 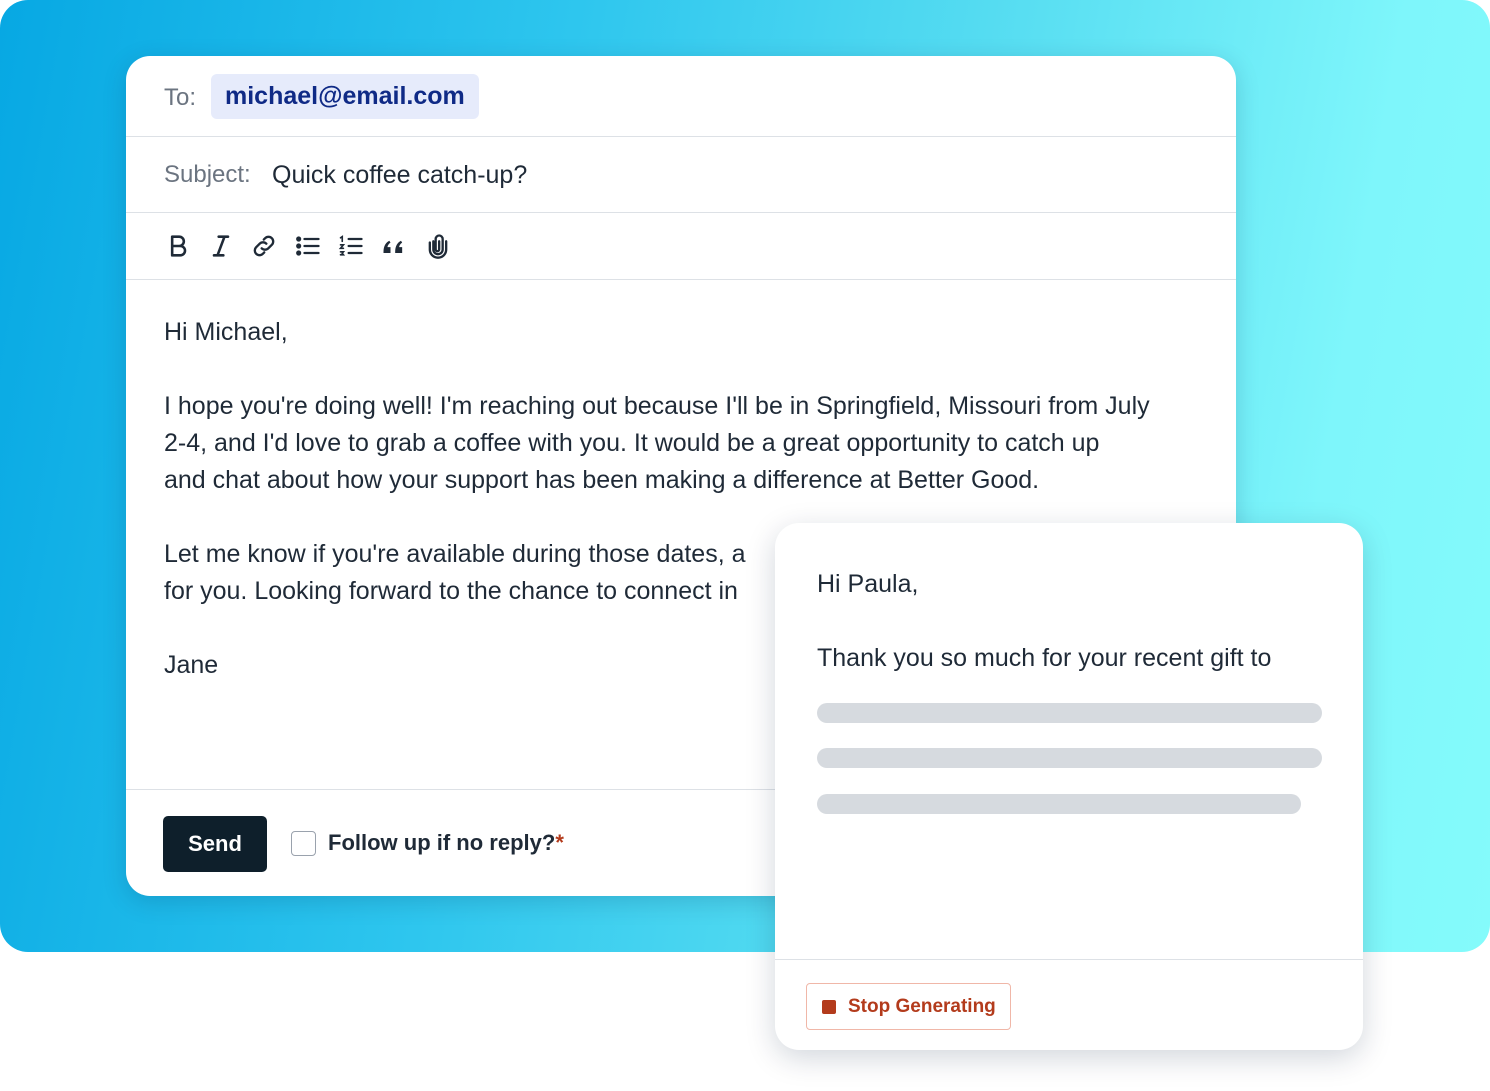 What do you see at coordinates (264, 246) in the screenshot?
I see `link-icon` at bounding box center [264, 246].